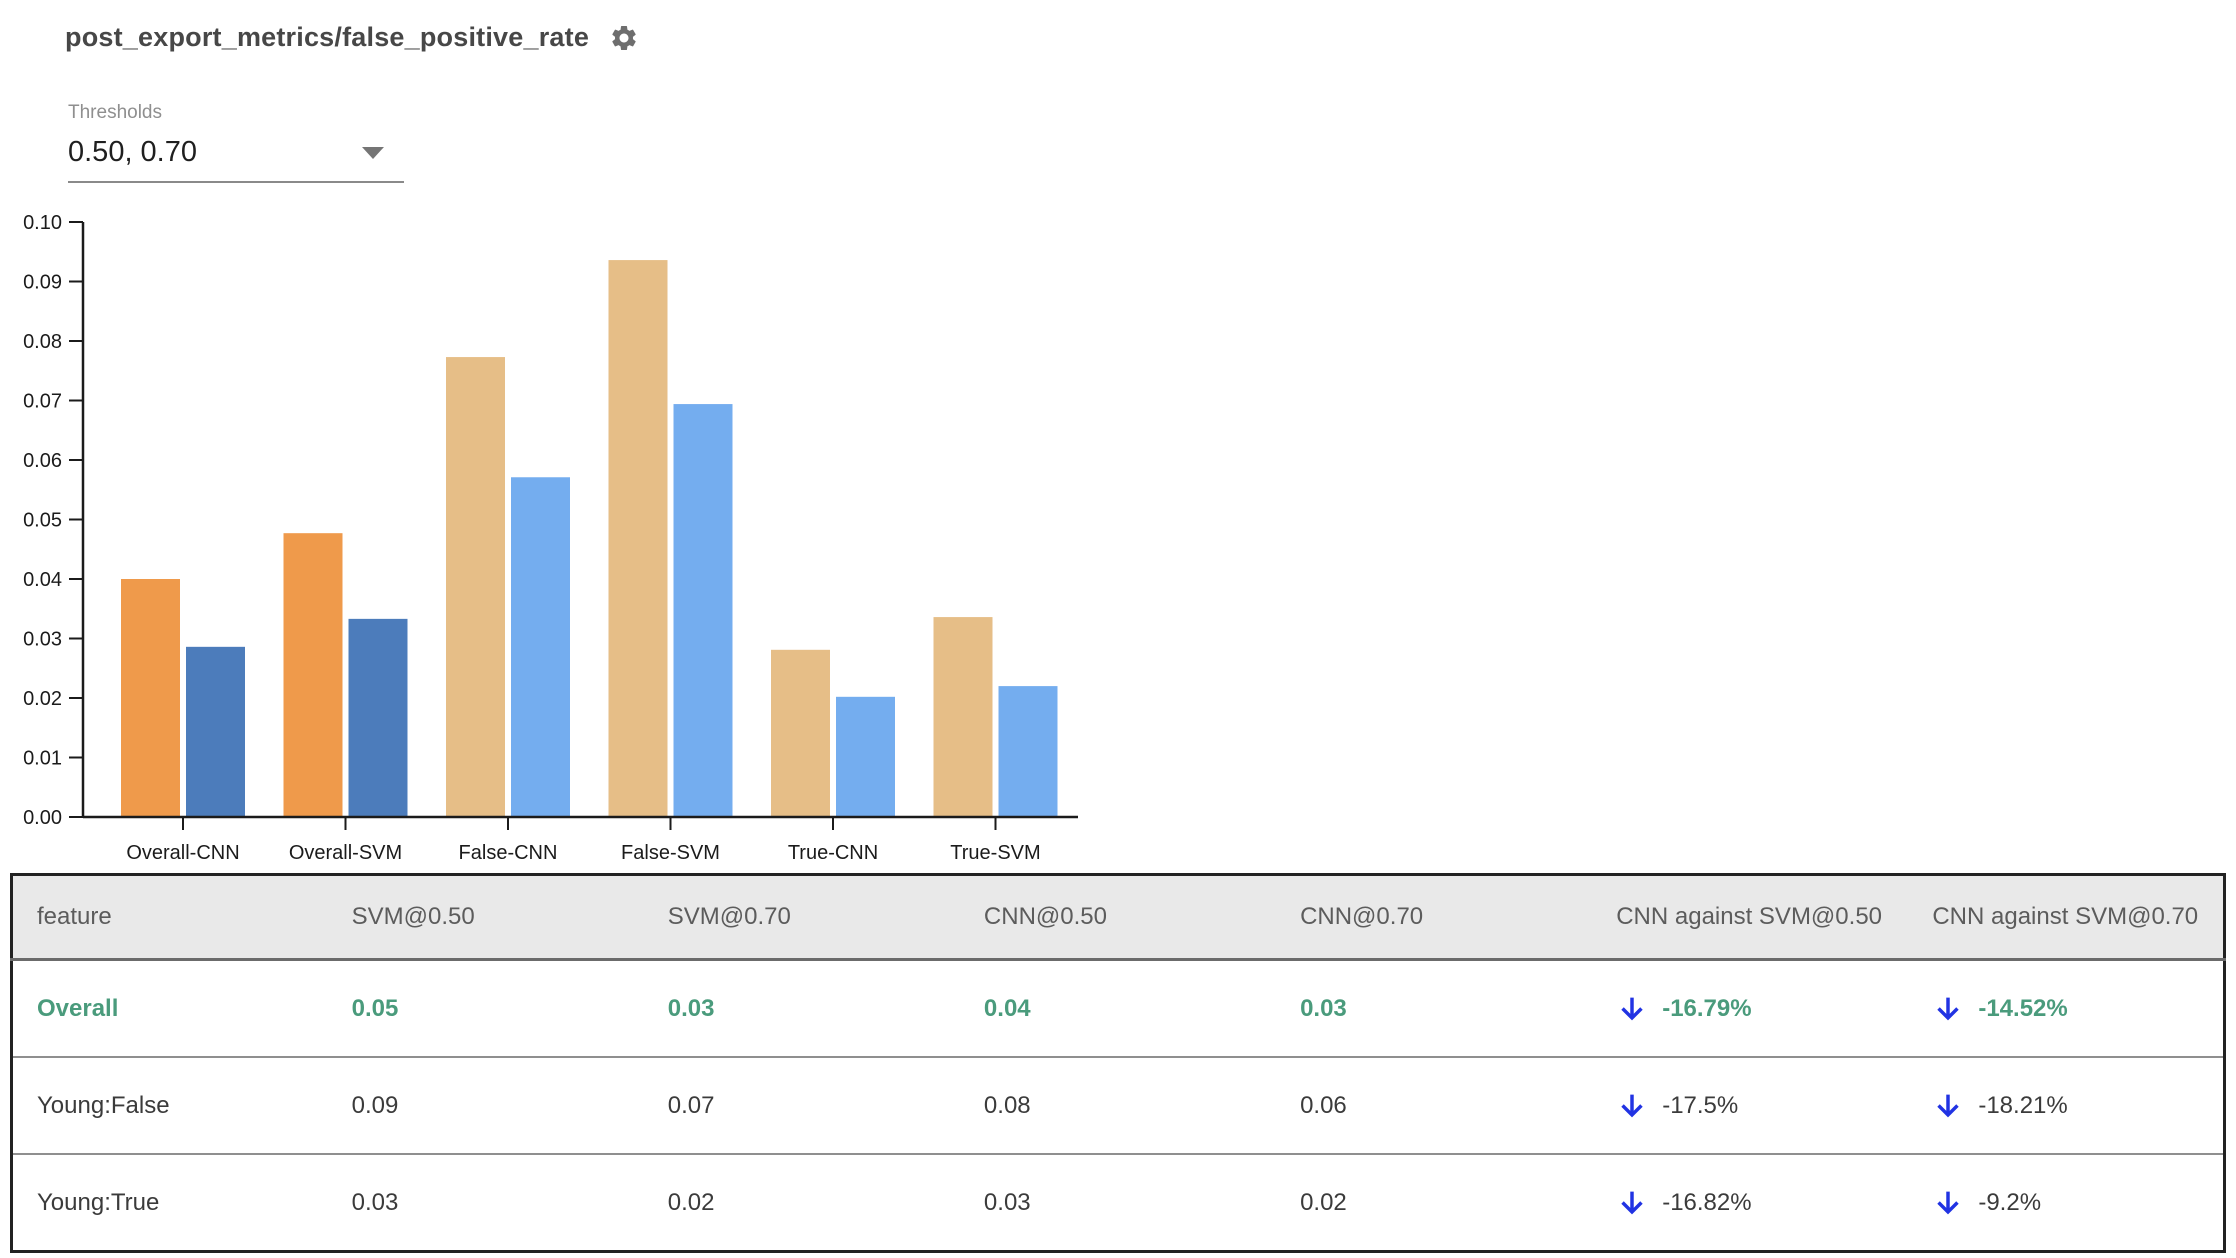 The width and height of the screenshot is (2236, 1258). Describe the element at coordinates (215, 731) in the screenshot. I see `bar-Overall-CNN-threshold-0.70` at that location.